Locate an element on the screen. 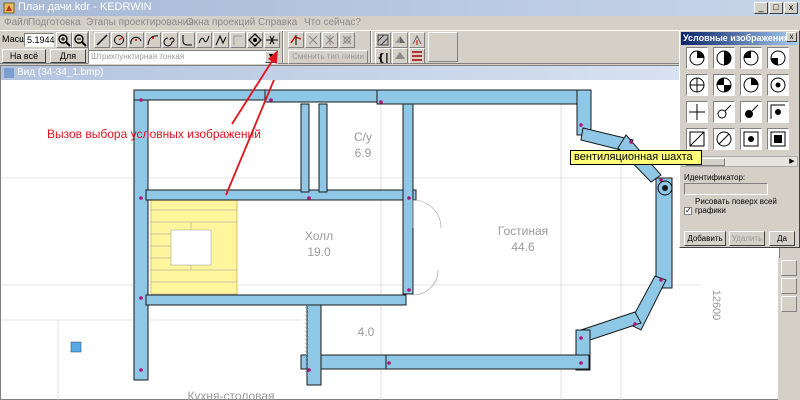  annotation-text: Вызов выбора условных изображений is located at coordinates (154, 134).